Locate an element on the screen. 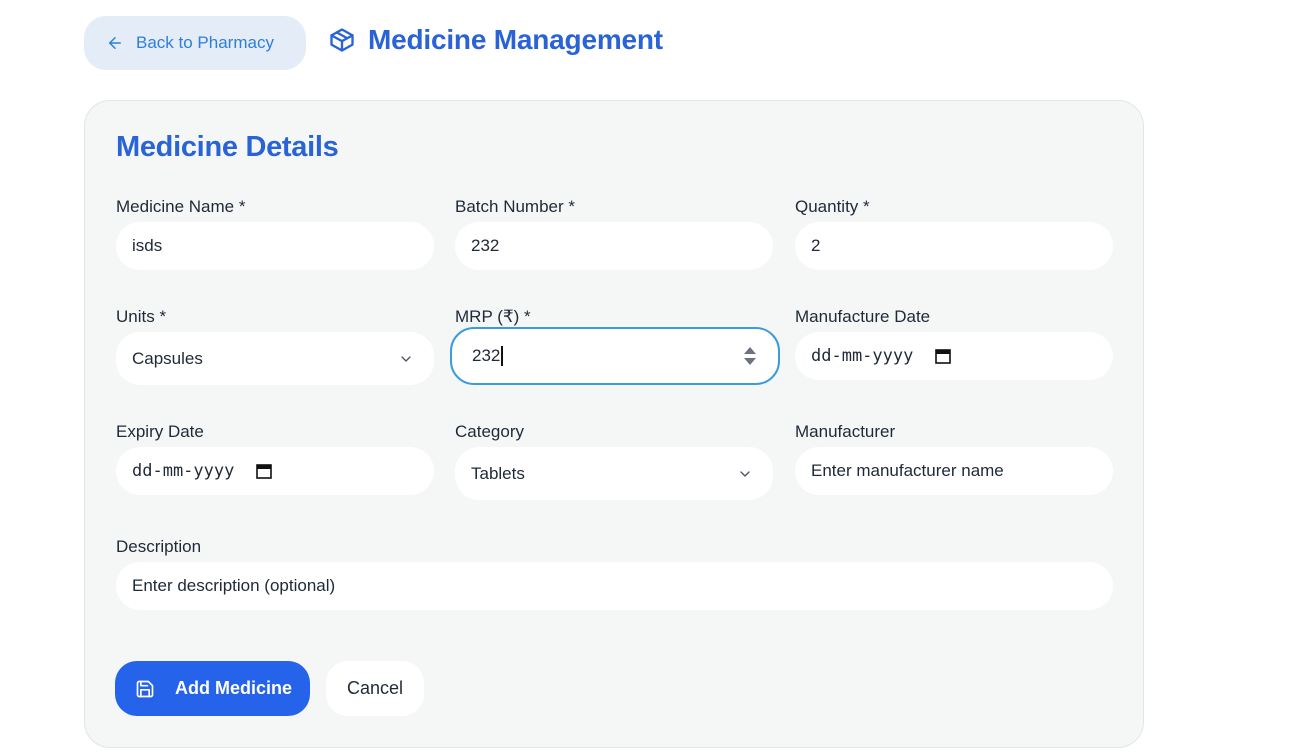 Image resolution: width=1301 pixels, height=753 pixels. mrp-group: MRP (₹) * 232 is located at coordinates (615, 345).